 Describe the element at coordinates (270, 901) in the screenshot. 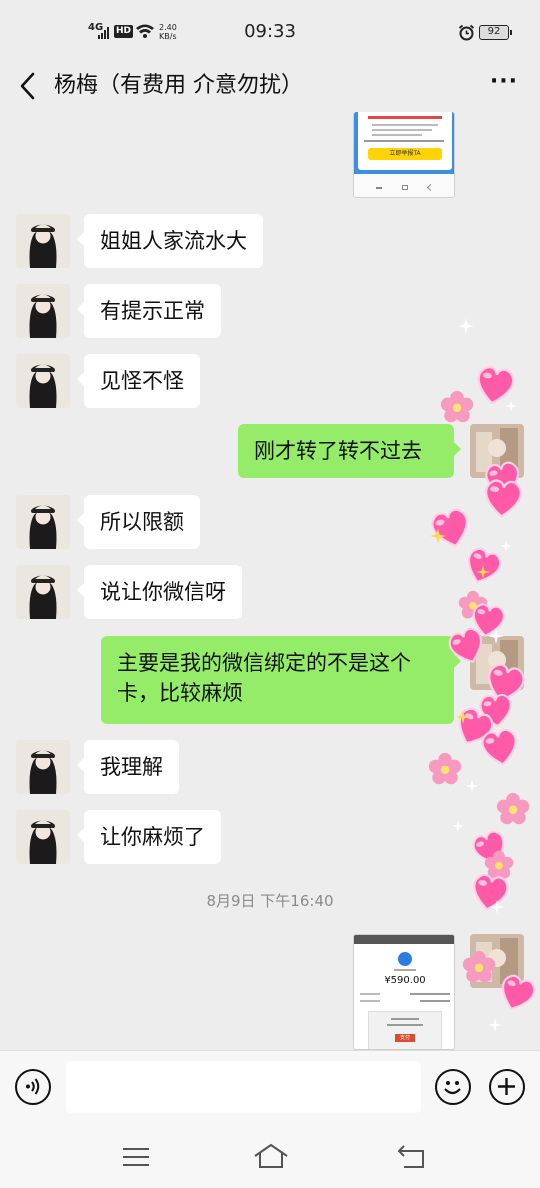

I see `timestamp: 8月9日 下午16:40` at that location.